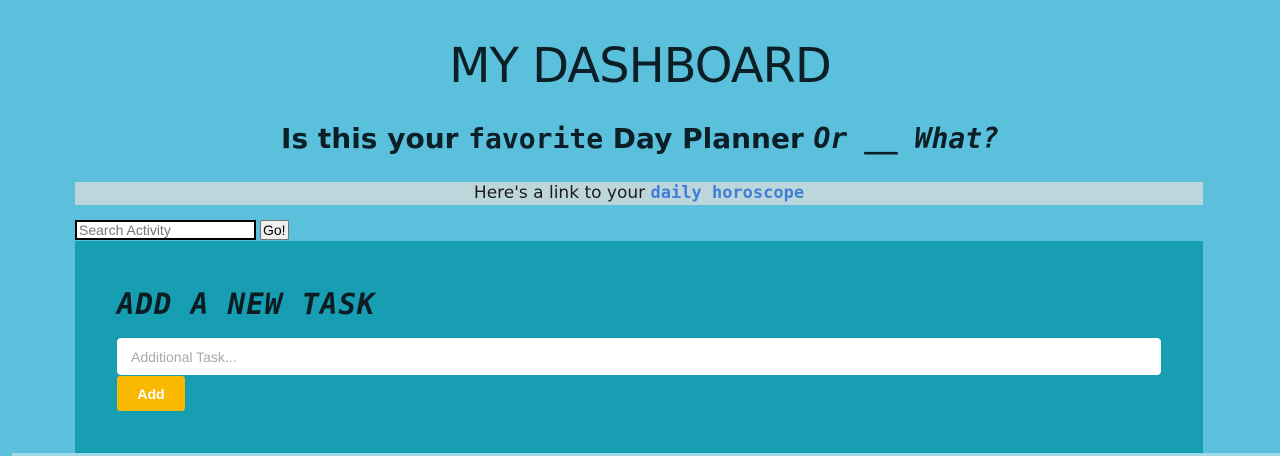 This screenshot has width=1280, height=456. I want to click on add-task-button: Add, so click(151, 393).